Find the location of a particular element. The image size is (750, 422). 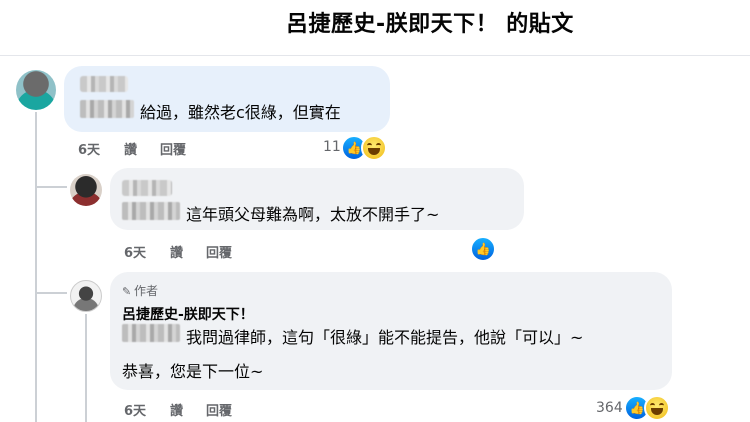

author-badge: ✎ 作者 is located at coordinates (140, 290).